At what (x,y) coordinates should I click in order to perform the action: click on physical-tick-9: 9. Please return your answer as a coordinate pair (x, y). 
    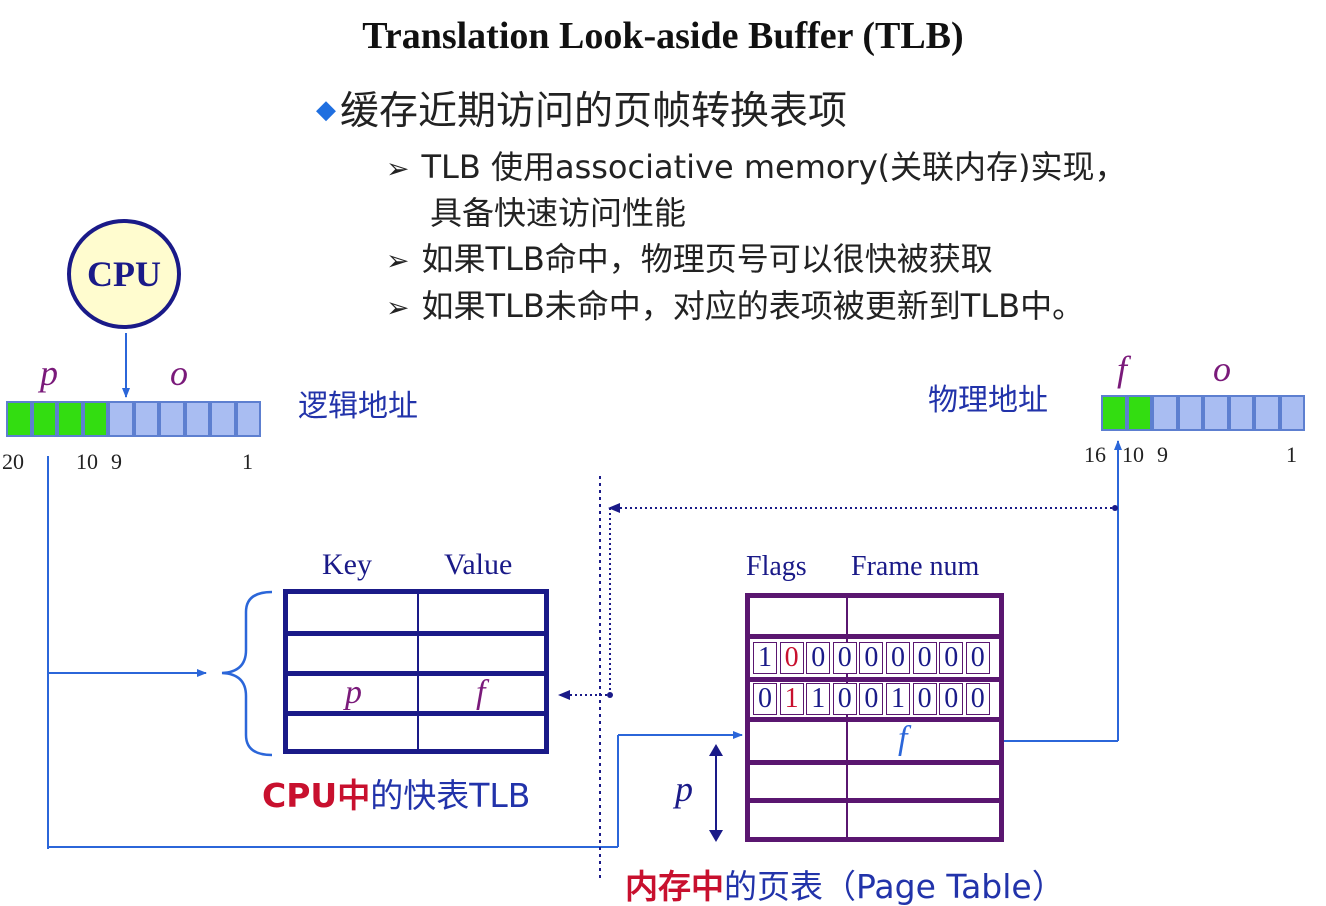
    Looking at the image, I should click on (1162, 454).